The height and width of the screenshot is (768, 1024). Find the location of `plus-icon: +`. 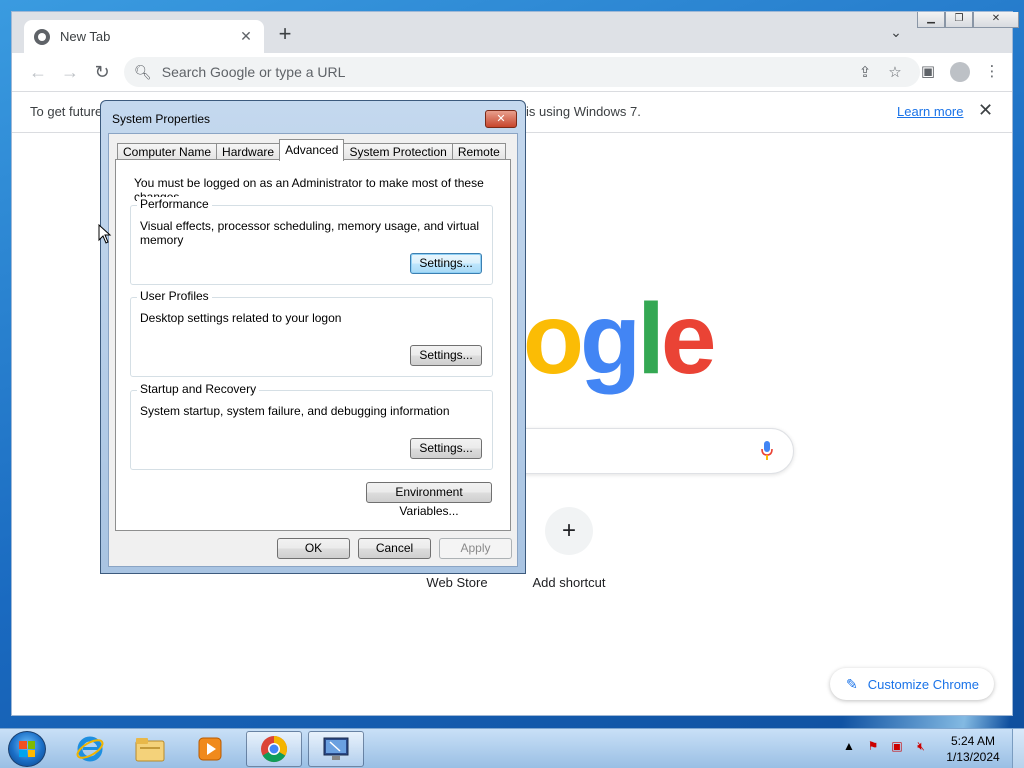

plus-icon: + is located at coordinates (569, 531).